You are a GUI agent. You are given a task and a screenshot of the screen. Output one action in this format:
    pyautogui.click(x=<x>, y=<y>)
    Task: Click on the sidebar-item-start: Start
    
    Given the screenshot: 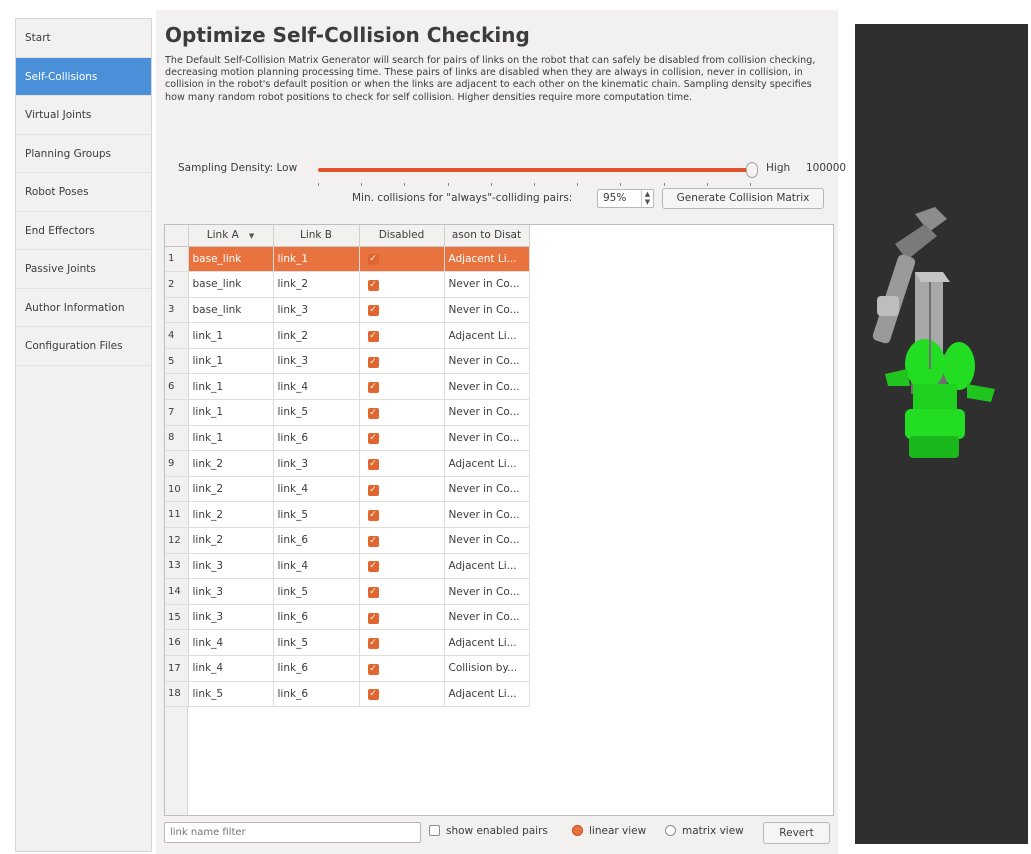 What is the action you would take?
    pyautogui.click(x=83, y=38)
    